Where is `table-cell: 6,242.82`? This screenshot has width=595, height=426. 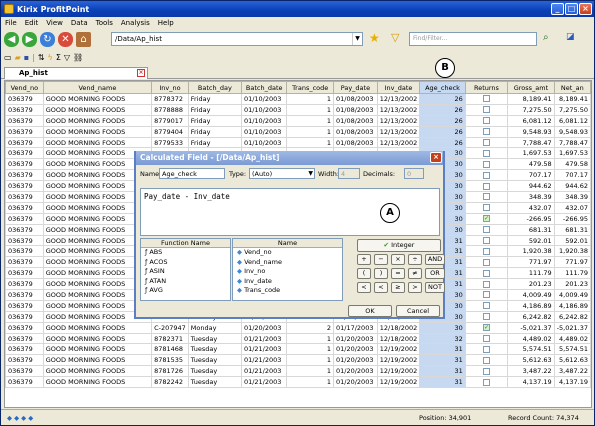
table-cell: 6,242.82 is located at coordinates (572, 316).